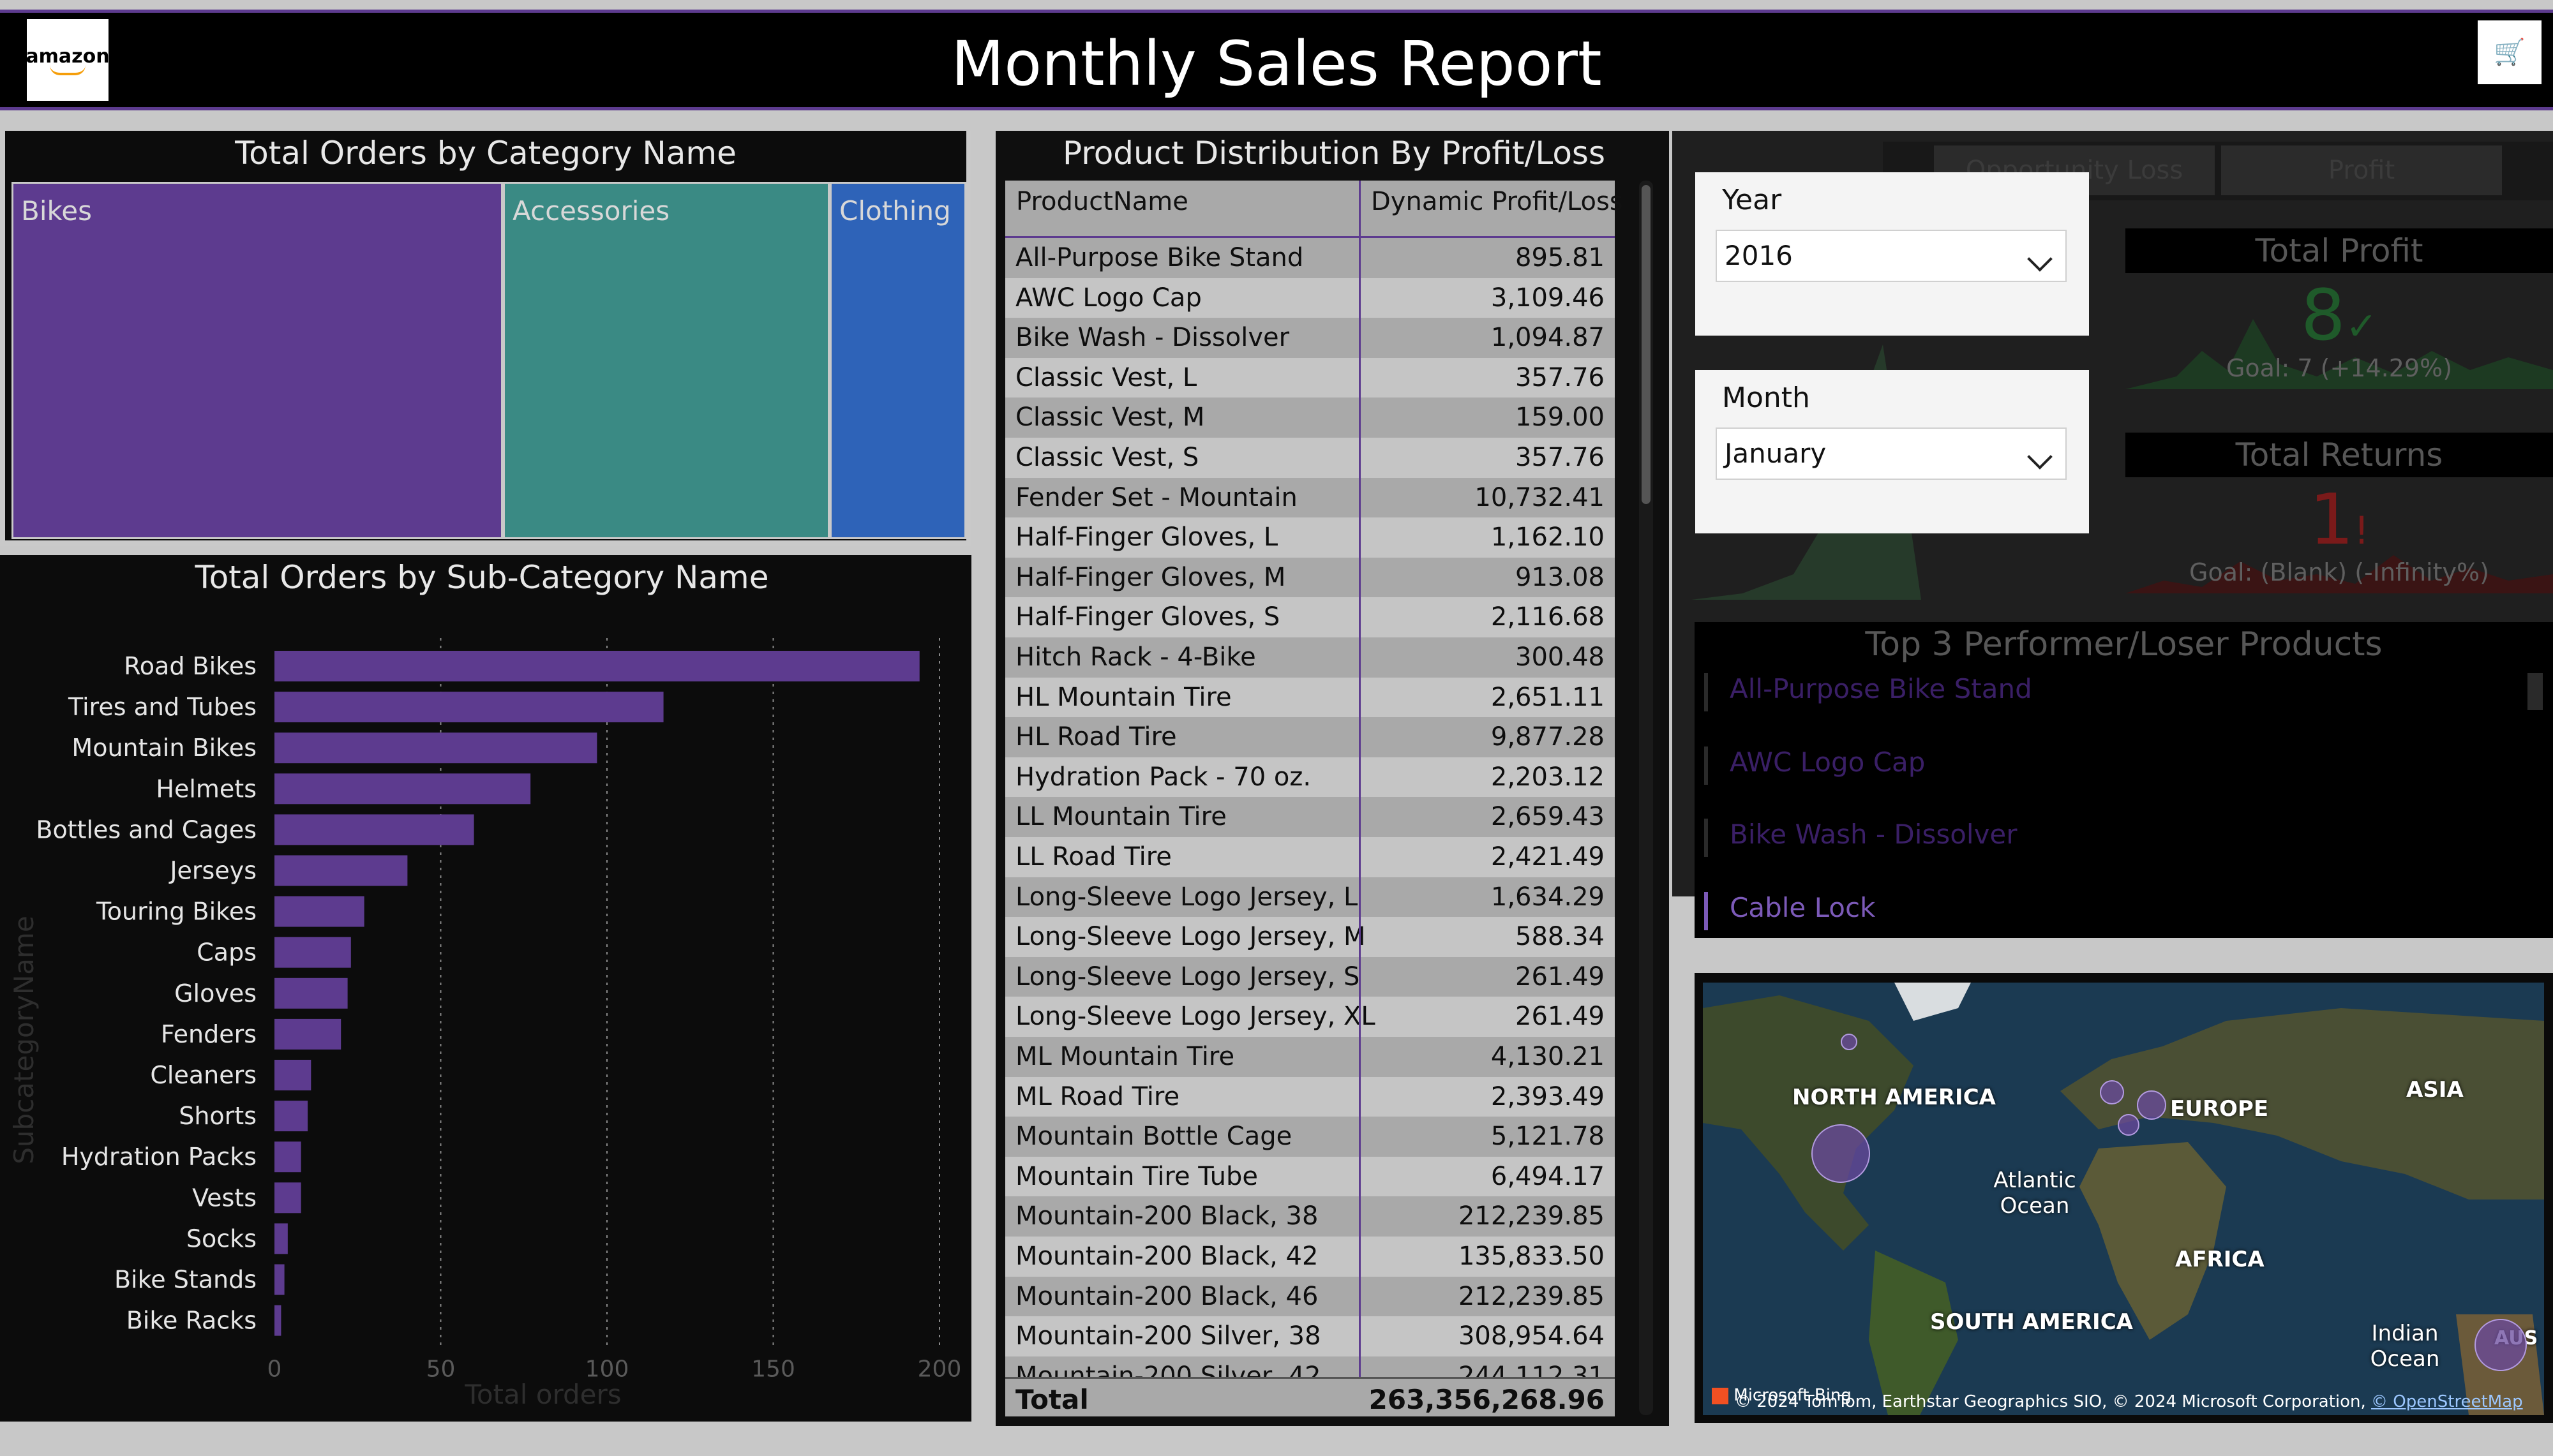  Describe the element at coordinates (1487, 1399) in the screenshot. I see `total-value: 263,356,268.96` at that location.